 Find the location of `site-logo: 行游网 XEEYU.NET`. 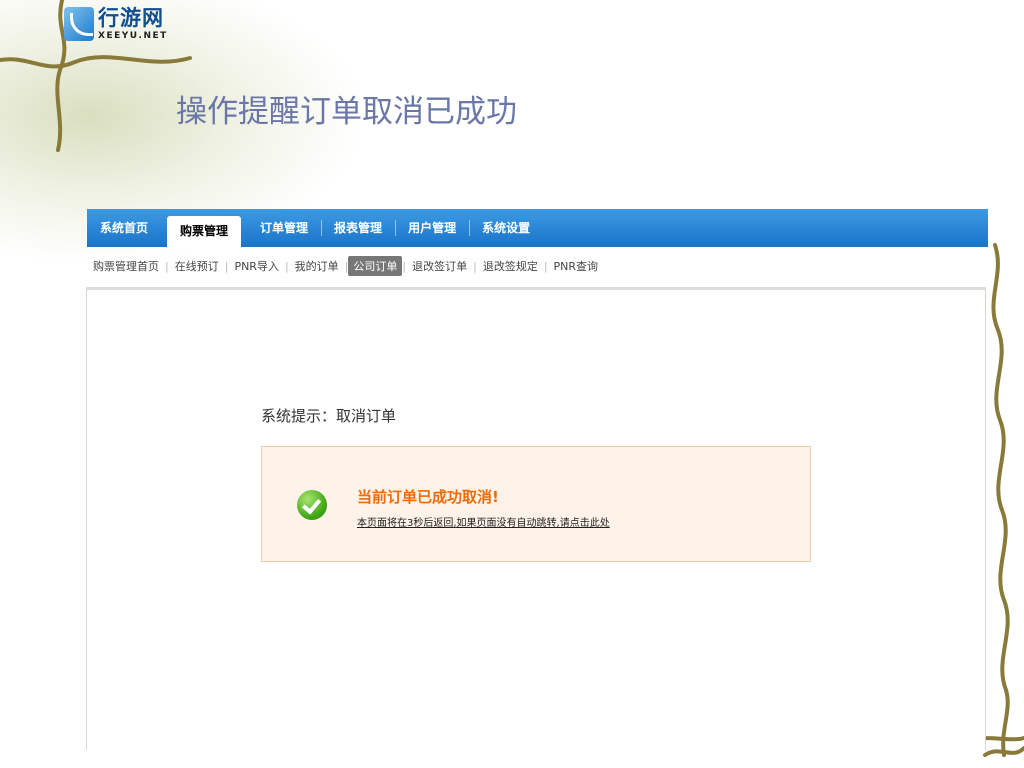

site-logo: 行游网 XEEYU.NET is located at coordinates (116, 24).